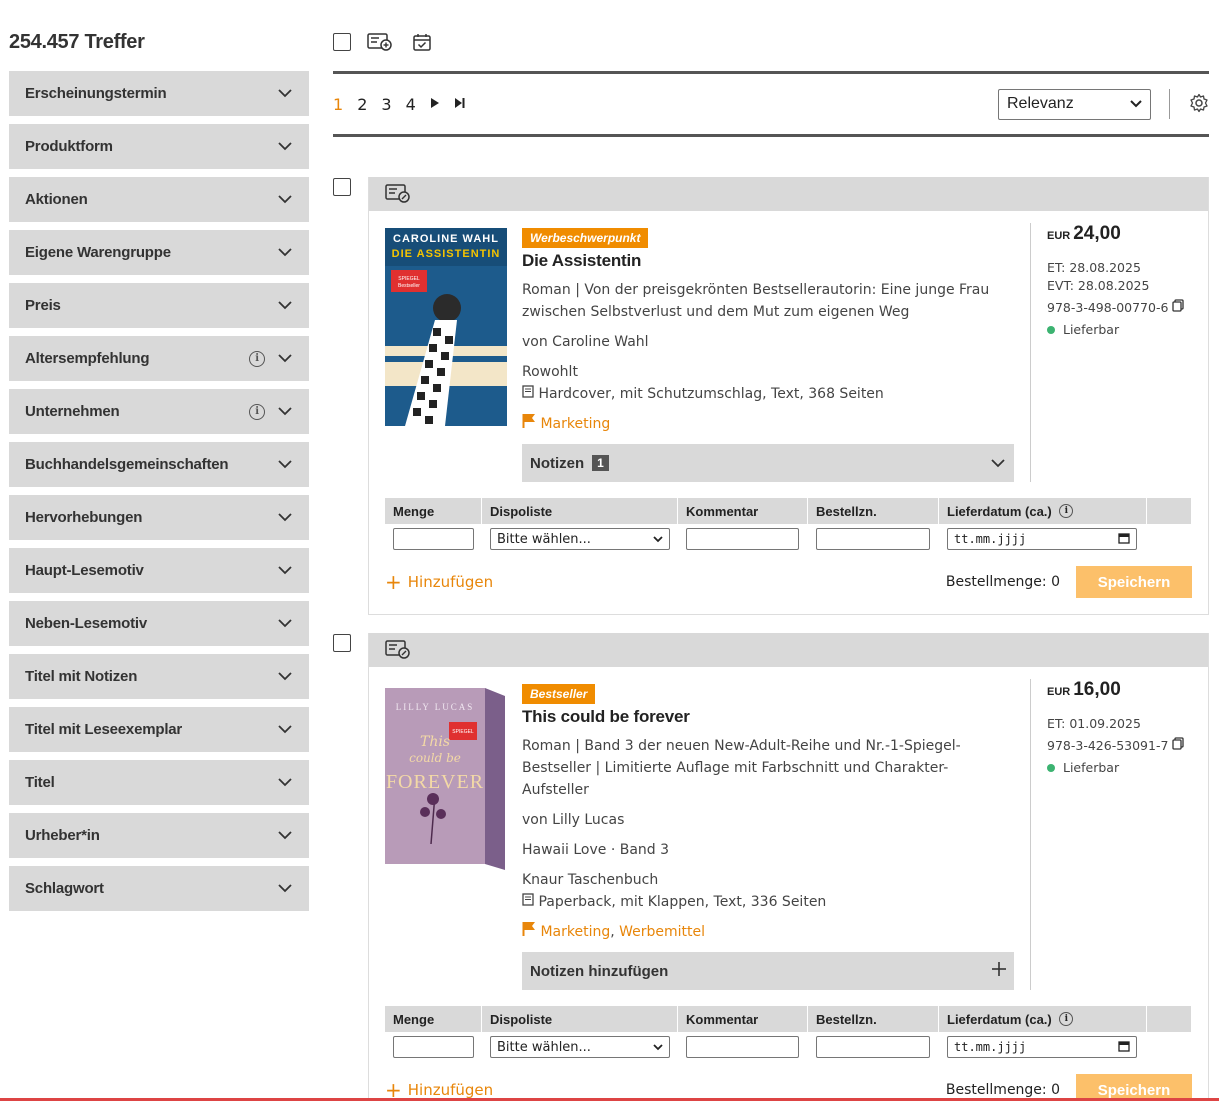  Describe the element at coordinates (43, 305) in the screenshot. I see `facet-label: Preis` at that location.